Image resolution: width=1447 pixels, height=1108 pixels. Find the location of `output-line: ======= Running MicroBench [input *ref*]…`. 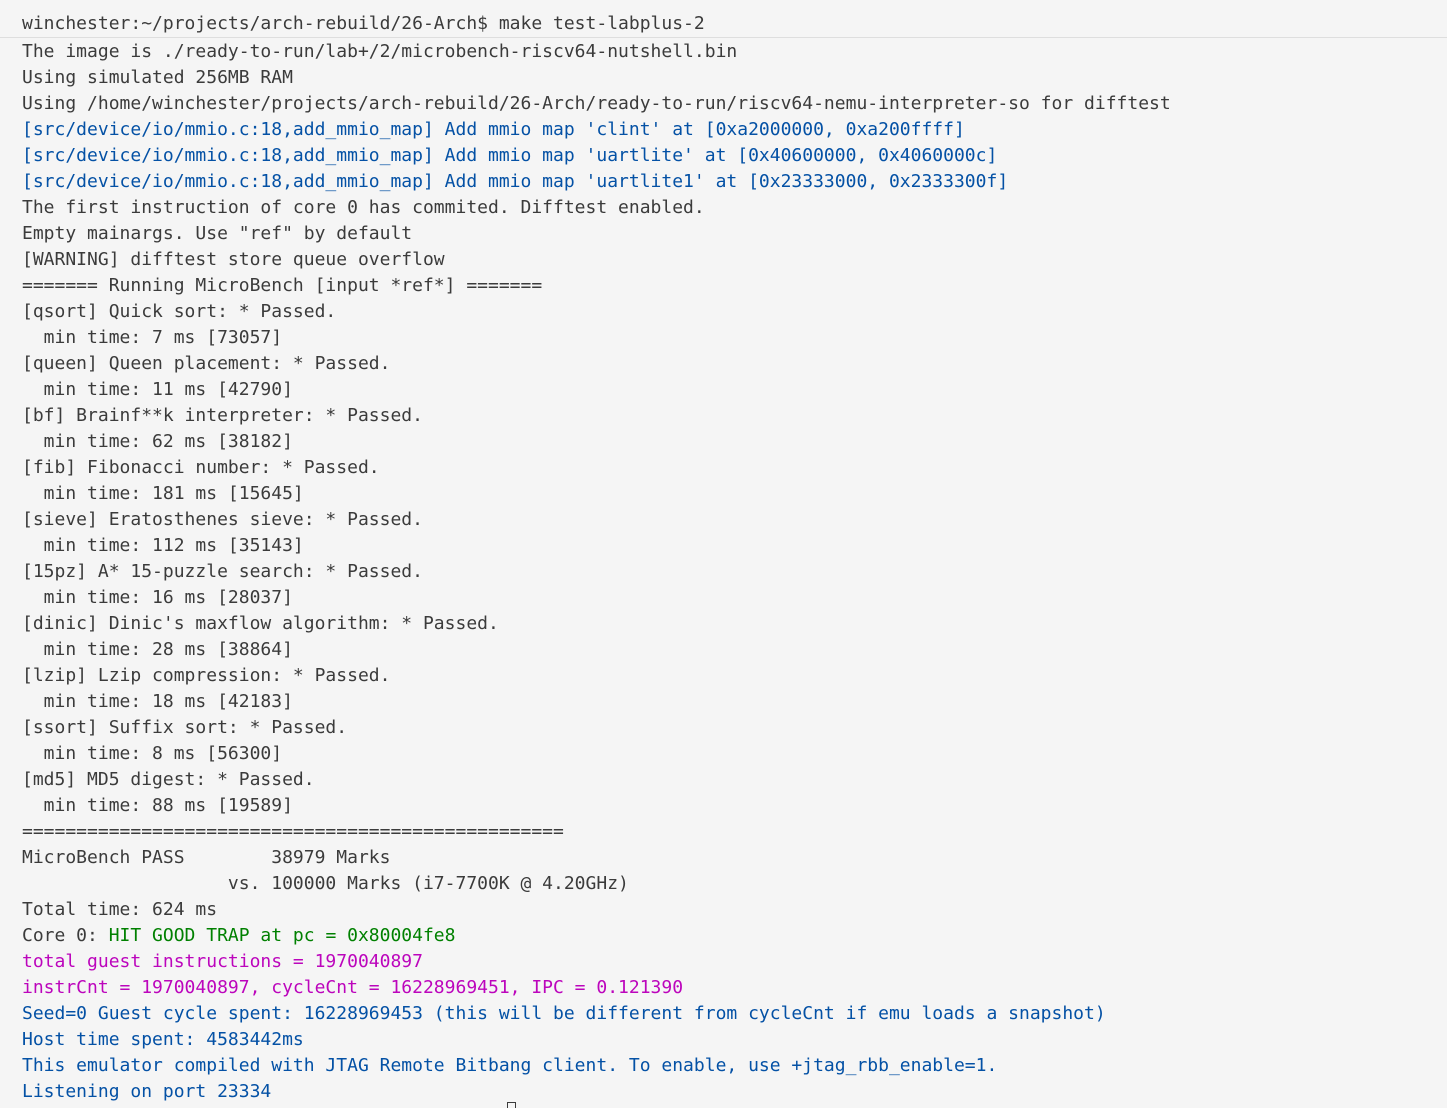

output-line: ======= Running MicroBench [input *ref*]… is located at coordinates (282, 285).